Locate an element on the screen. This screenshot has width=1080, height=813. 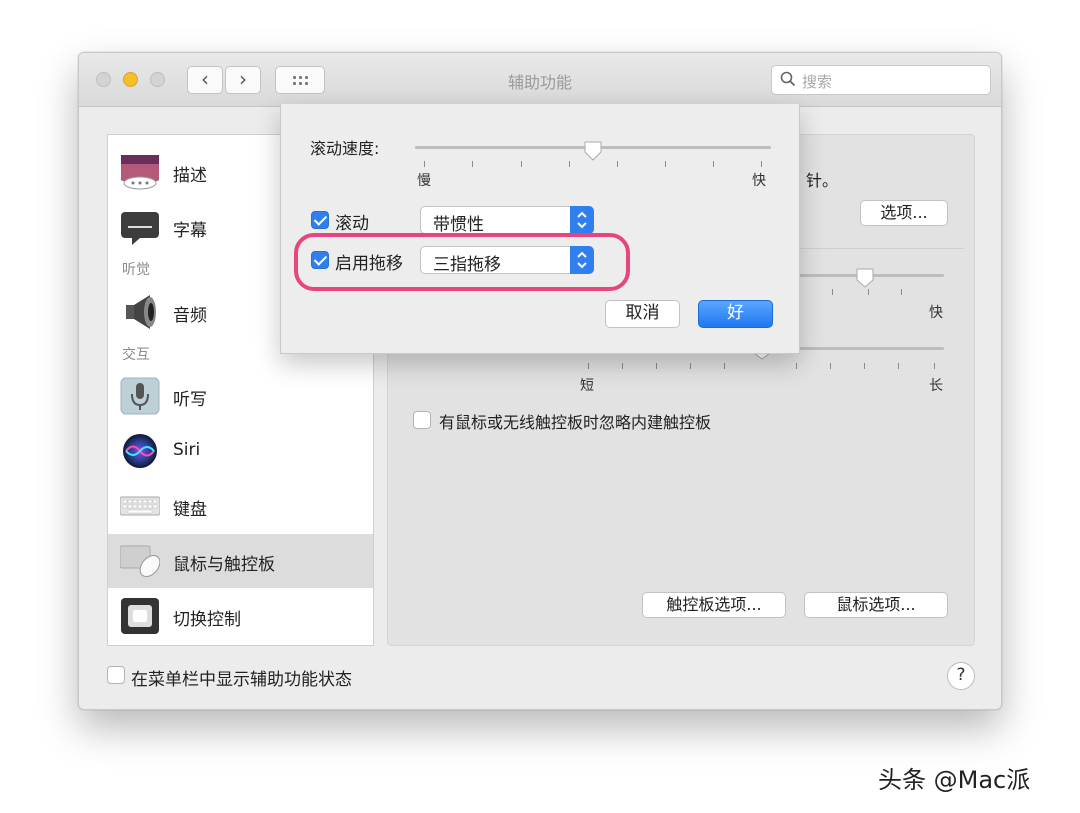
ignore-trackpad-label: 有鼠标或无线触控板时忽略内建触控板 is located at coordinates (575, 422).